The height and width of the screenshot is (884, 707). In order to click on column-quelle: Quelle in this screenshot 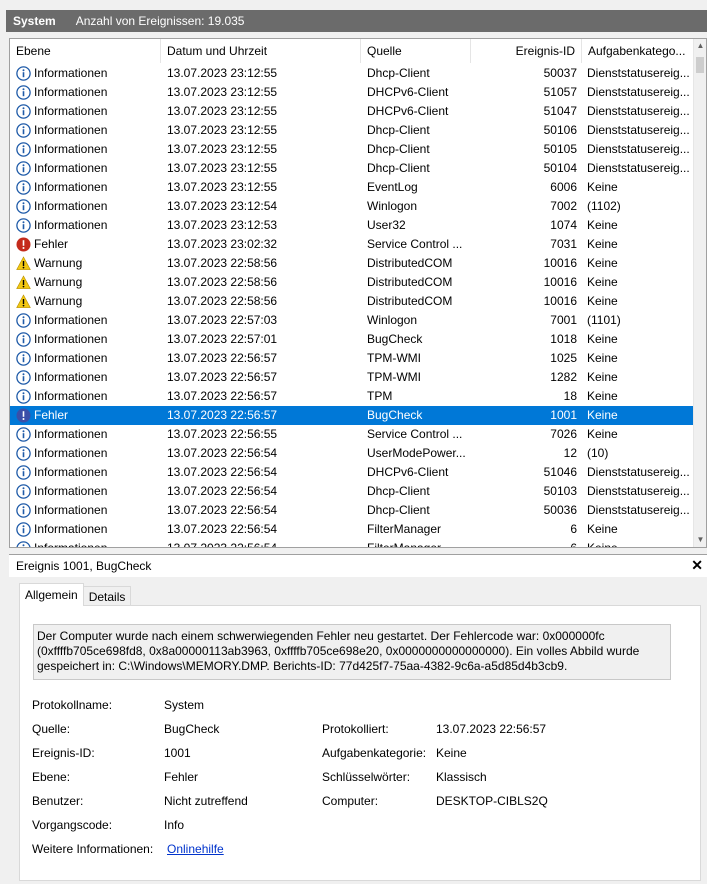, I will do `click(416, 51)`.